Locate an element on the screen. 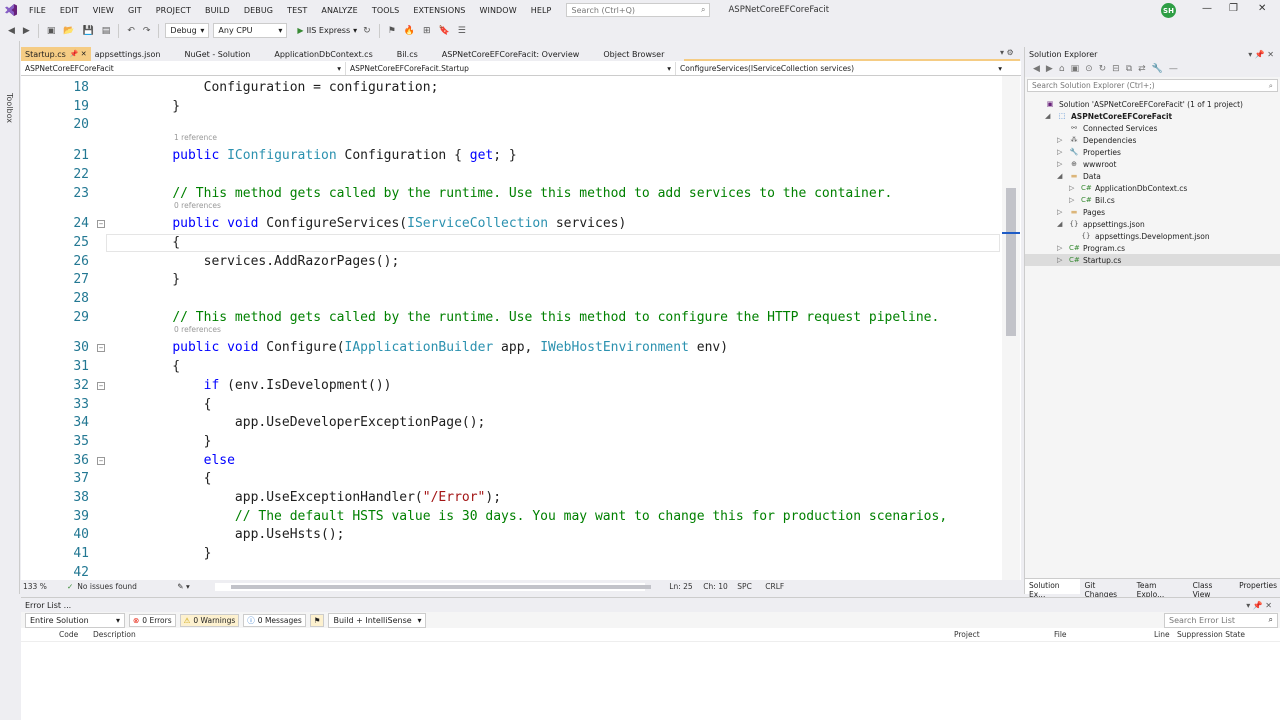 This screenshot has width=1280, height=720. brush-icon: ✎ ▾ is located at coordinates (192, 586).